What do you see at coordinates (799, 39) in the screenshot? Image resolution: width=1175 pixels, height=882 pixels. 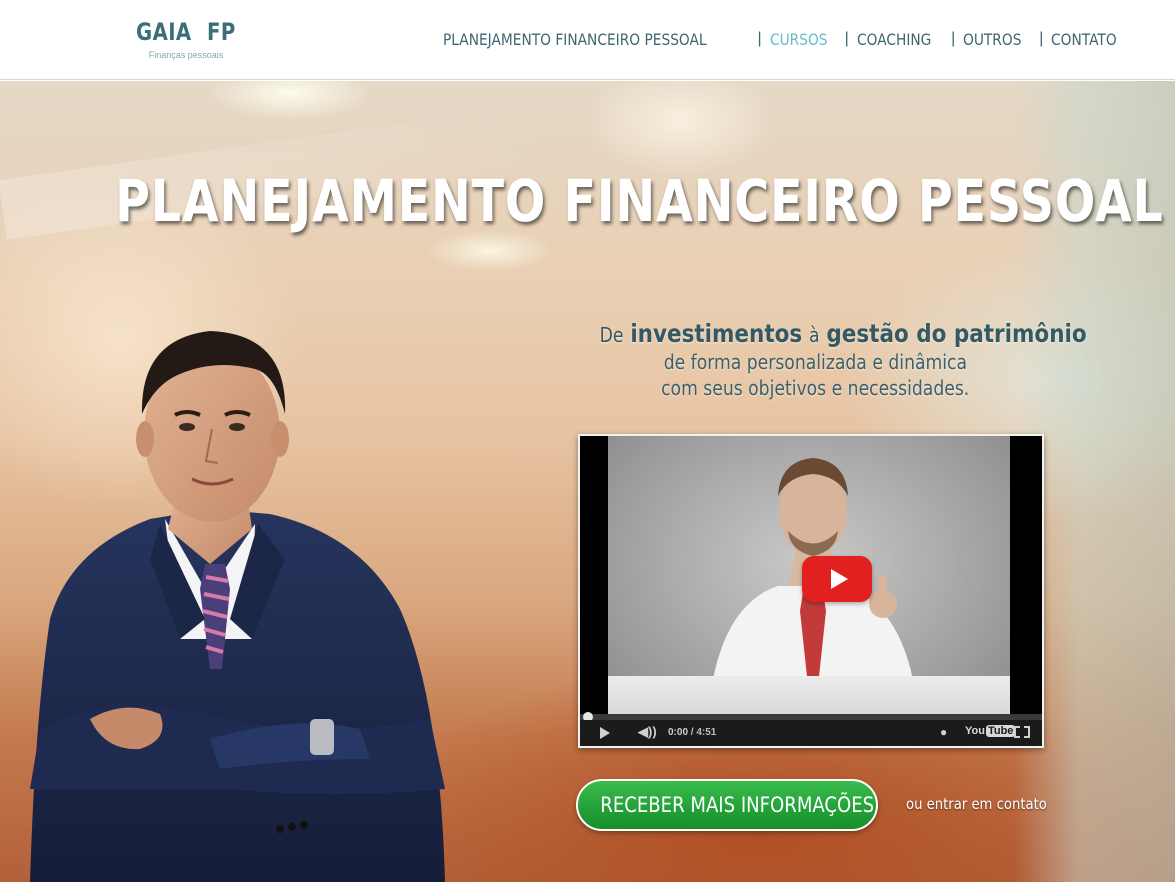 I see `nav-item-cursos: CURSOS` at bounding box center [799, 39].